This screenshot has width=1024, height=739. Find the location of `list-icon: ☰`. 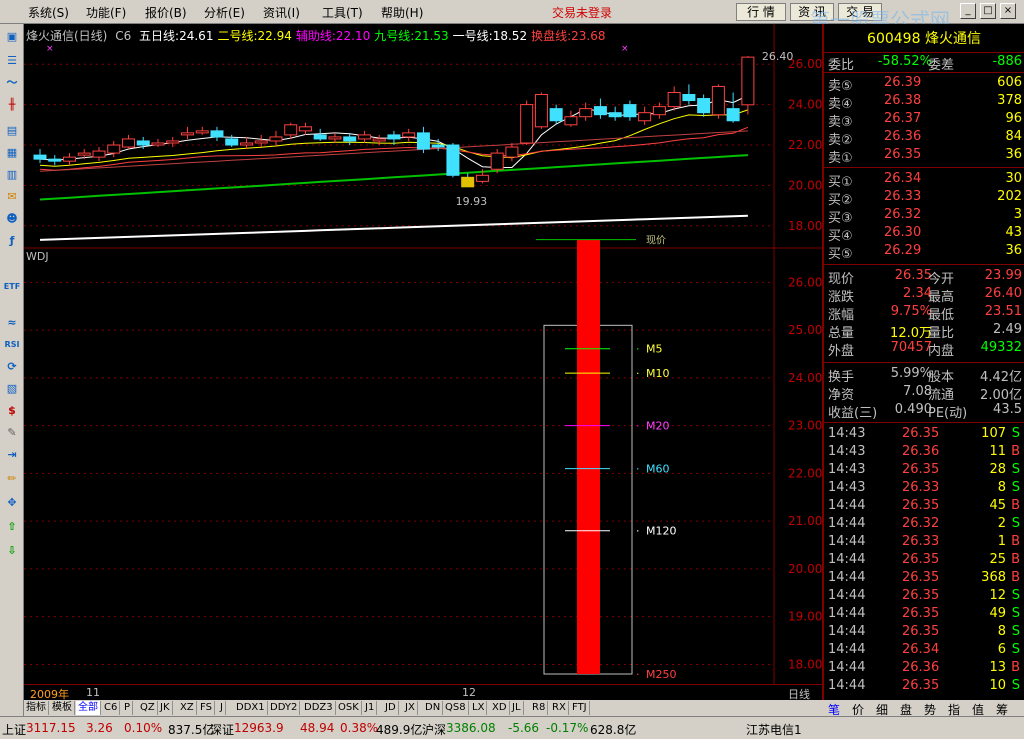

list-icon: ☰ is located at coordinates (12, 61).